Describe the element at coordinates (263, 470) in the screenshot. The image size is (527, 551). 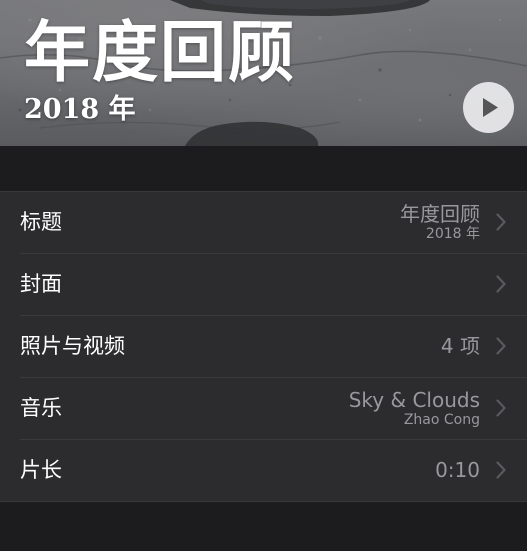
I see `settings-row-duration: 片长 0:10` at that location.